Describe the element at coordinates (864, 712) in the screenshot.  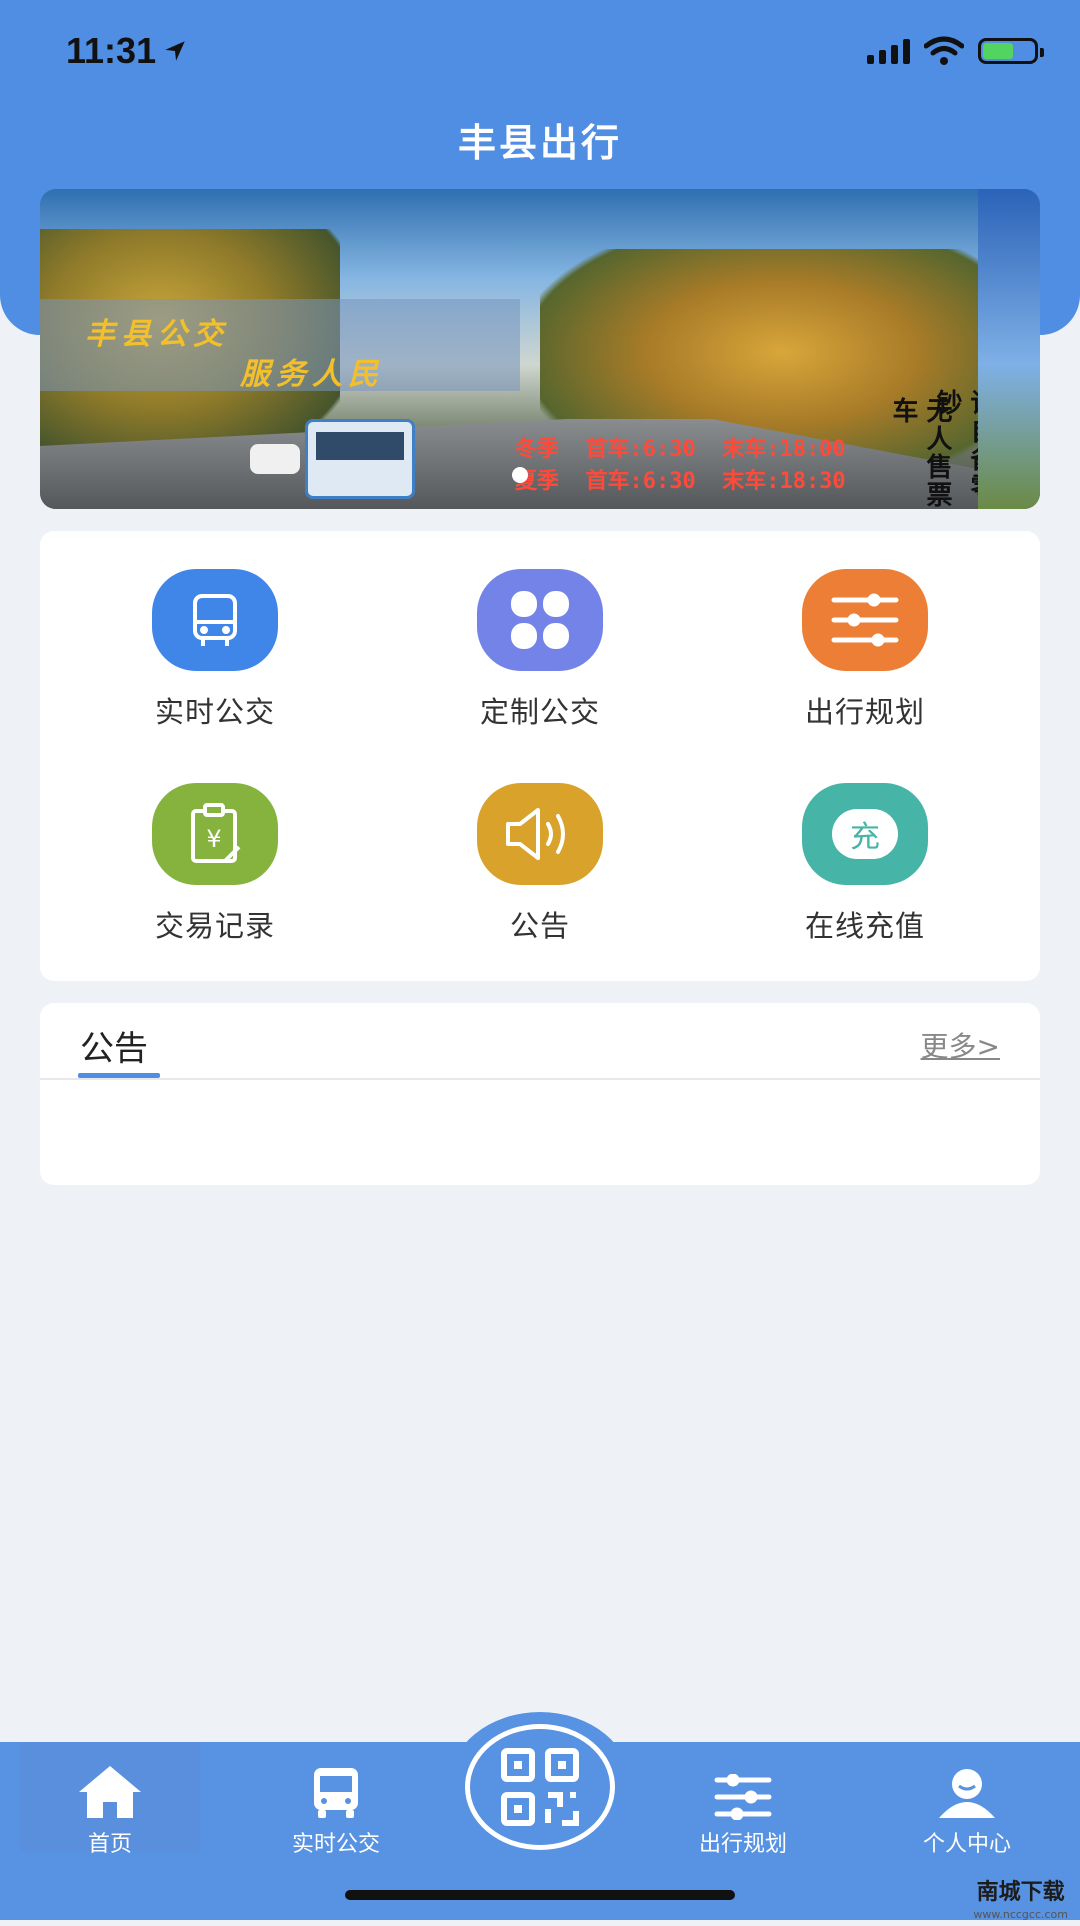
I see `grid-label-trip-planning: 出行规划` at that location.